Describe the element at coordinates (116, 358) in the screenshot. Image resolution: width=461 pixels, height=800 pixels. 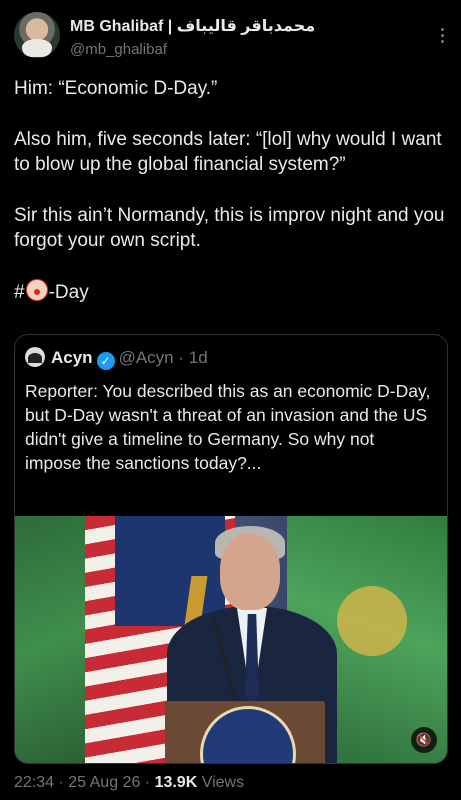
I see `quoted-tweet-header: Acyn ✓ @Acyn · 1d` at that location.